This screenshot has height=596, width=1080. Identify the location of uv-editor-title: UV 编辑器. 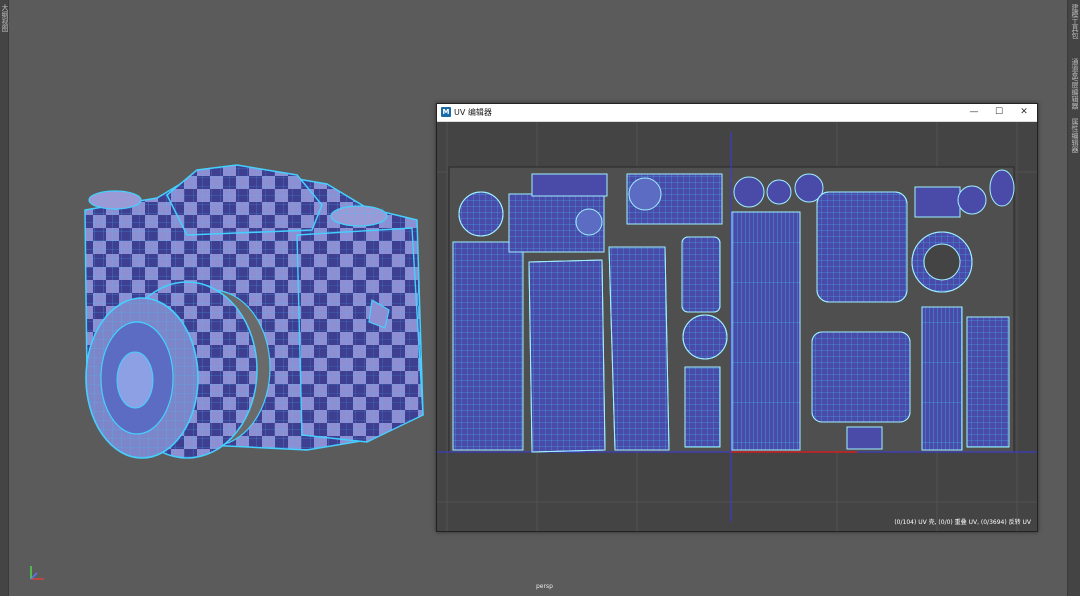
(473, 112).